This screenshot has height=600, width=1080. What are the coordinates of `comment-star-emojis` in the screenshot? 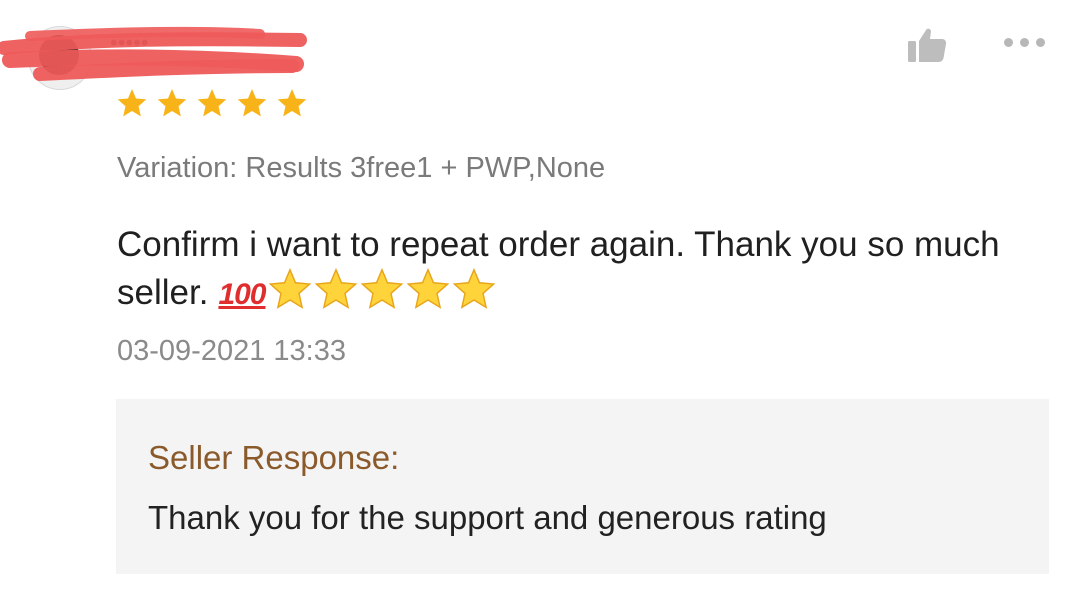 It's located at (382, 289).